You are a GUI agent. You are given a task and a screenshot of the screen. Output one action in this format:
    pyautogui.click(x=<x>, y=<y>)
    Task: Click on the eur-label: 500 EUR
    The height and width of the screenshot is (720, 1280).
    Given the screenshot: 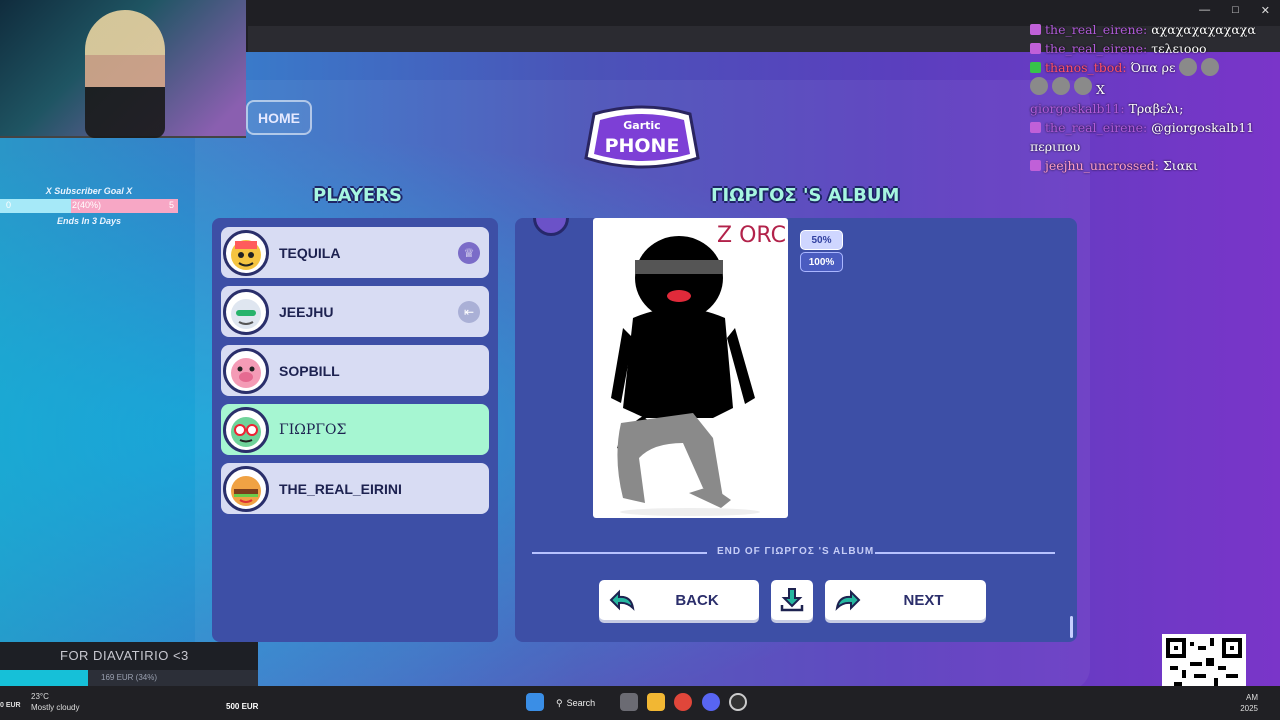 What is the action you would take?
    pyautogui.click(x=242, y=706)
    